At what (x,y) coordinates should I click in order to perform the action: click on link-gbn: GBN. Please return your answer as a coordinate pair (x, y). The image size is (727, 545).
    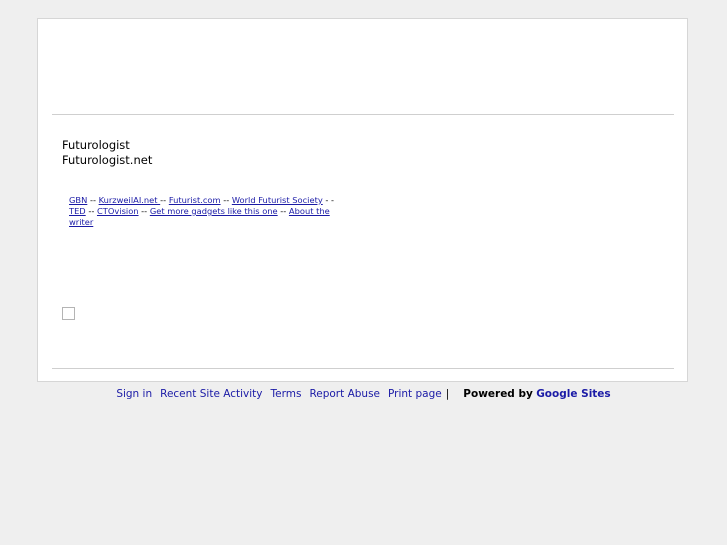
    Looking at the image, I should click on (78, 200).